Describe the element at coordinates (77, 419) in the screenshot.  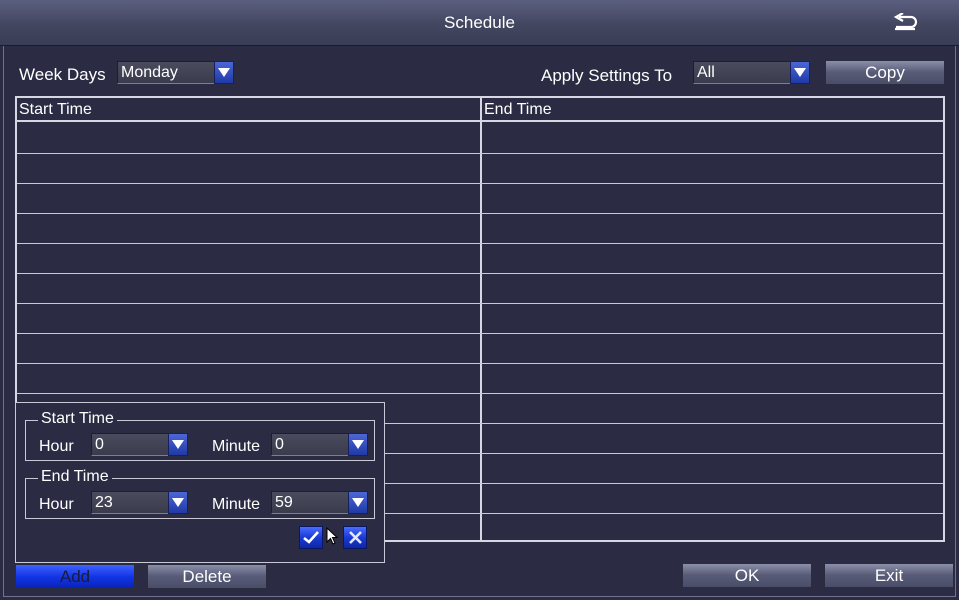
I see `start-time-legend: Start Time` at that location.